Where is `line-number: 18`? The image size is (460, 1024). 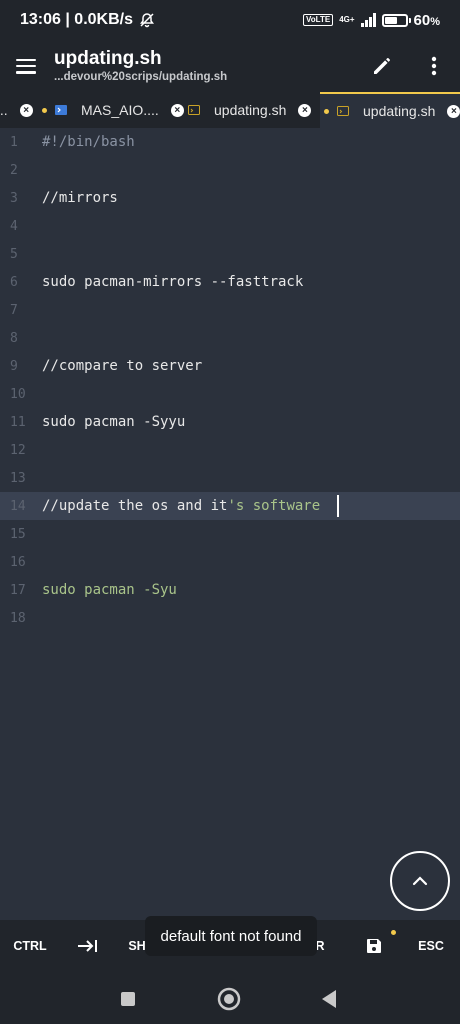
line-number: 18 is located at coordinates (18, 618).